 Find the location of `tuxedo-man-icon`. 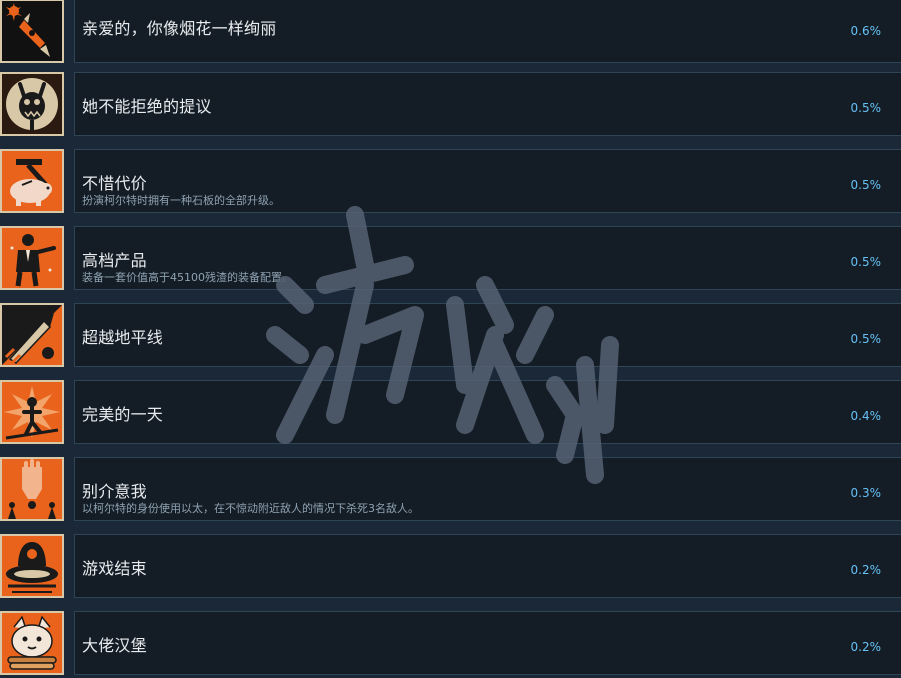

tuxedo-man-icon is located at coordinates (32, 258).